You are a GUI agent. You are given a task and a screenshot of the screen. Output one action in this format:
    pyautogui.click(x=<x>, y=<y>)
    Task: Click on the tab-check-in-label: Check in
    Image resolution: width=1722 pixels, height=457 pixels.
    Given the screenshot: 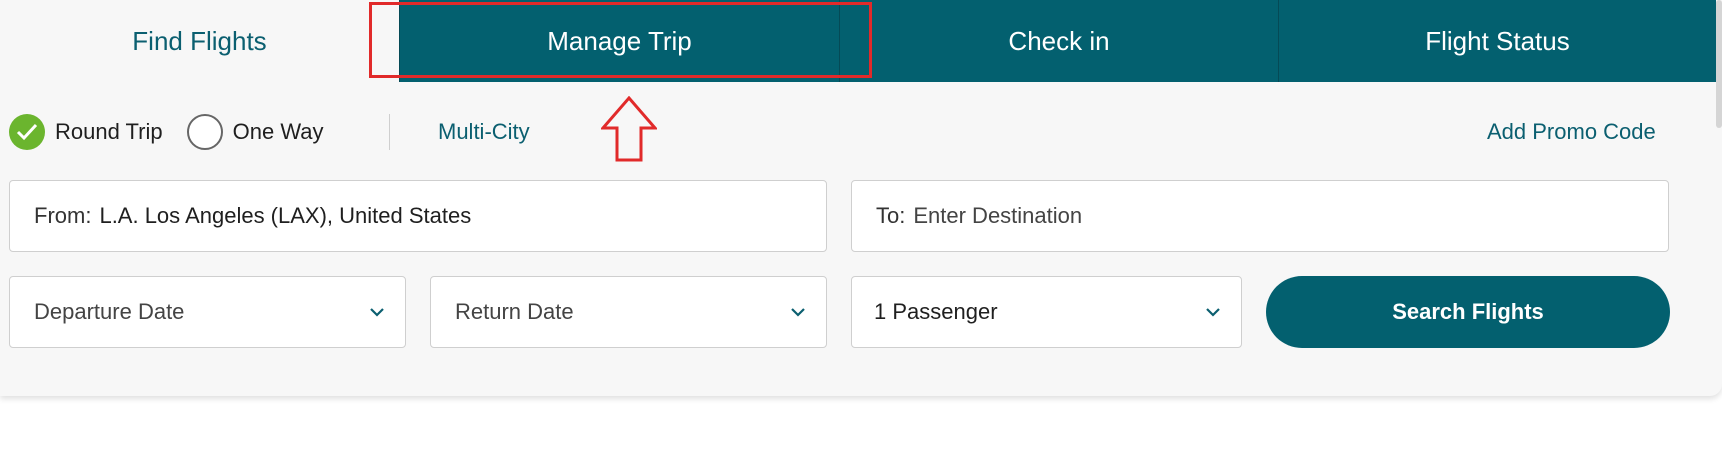 What is the action you would take?
    pyautogui.click(x=1059, y=40)
    